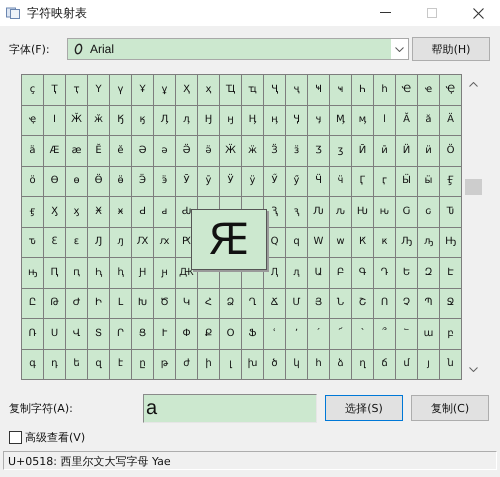  I want to click on copy-label: 复制字符(A):, so click(41, 408).